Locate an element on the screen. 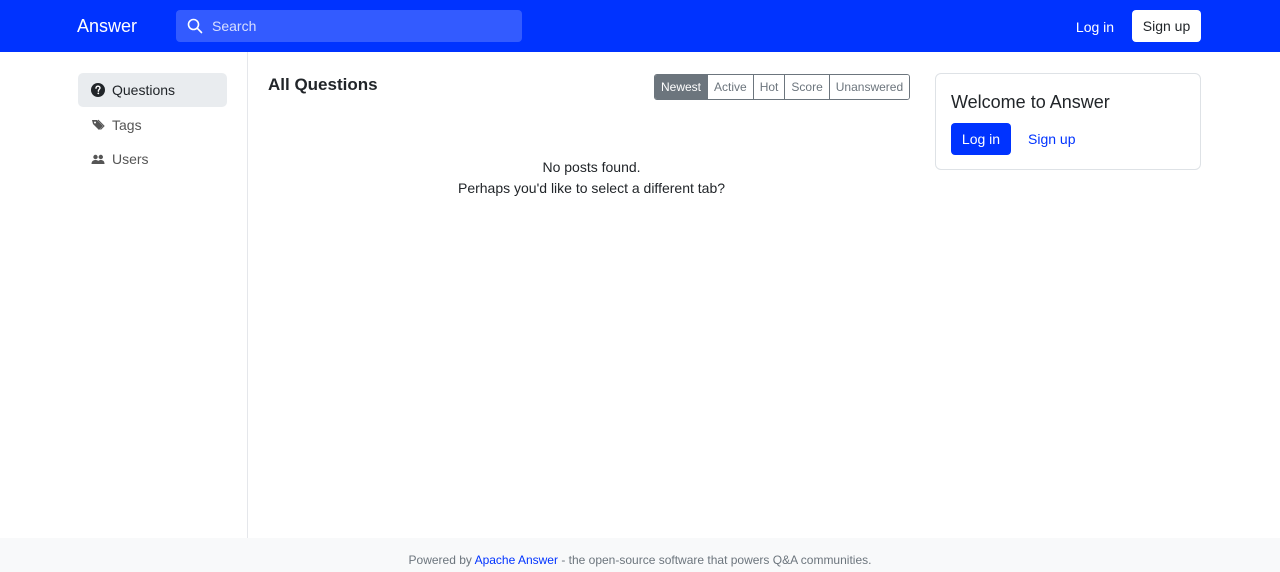 Image resolution: width=1280 pixels, height=572 pixels. sidebar-item-label: Questions is located at coordinates (144, 90).